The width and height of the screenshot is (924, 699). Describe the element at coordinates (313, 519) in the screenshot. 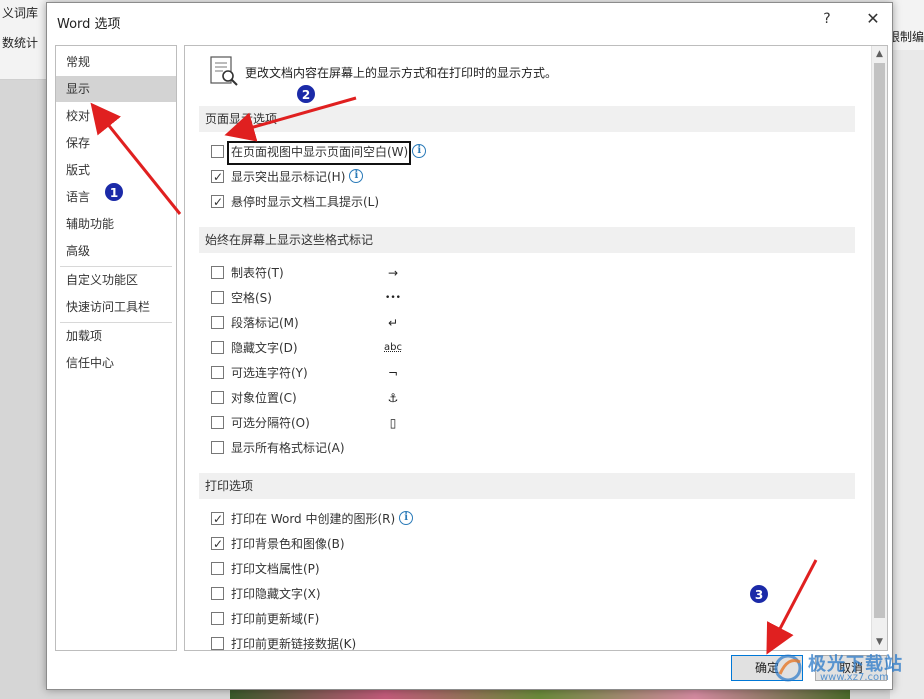

I see `option-label: 打印在 Word 中创建的图形(R)` at that location.